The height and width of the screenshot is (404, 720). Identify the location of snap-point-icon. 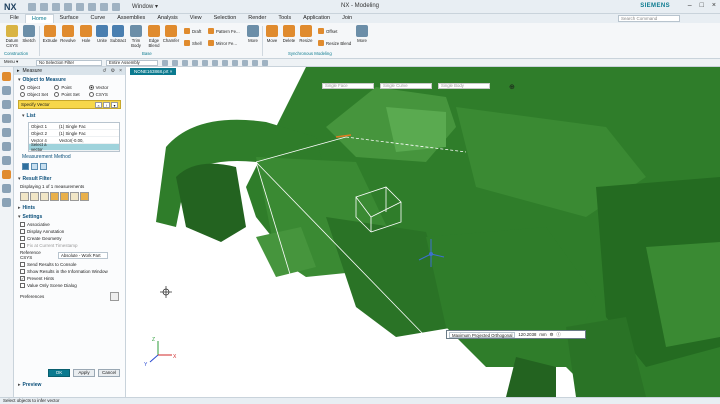
(185, 63).